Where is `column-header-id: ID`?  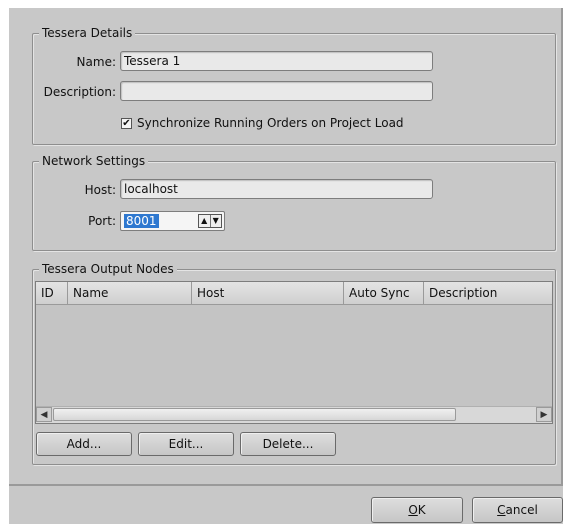
column-header-id: ID is located at coordinates (52, 293).